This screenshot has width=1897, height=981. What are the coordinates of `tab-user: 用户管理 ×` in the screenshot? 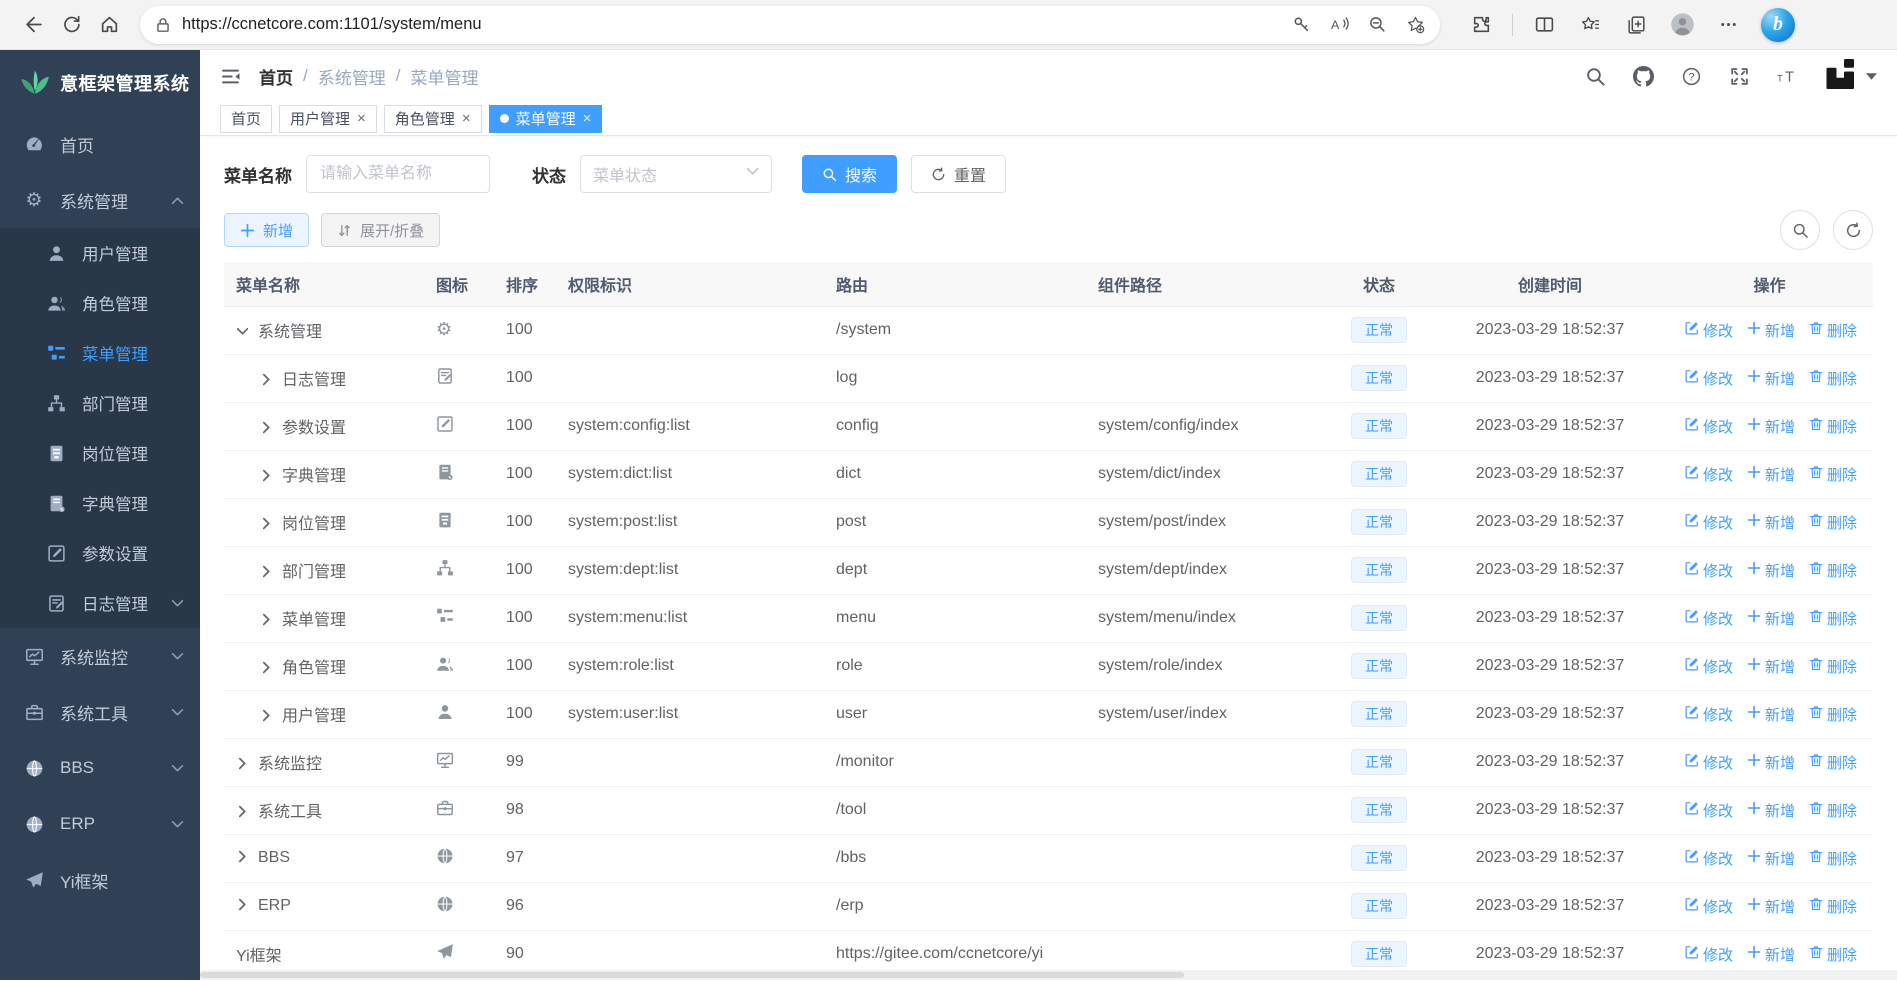 It's located at (328, 118).